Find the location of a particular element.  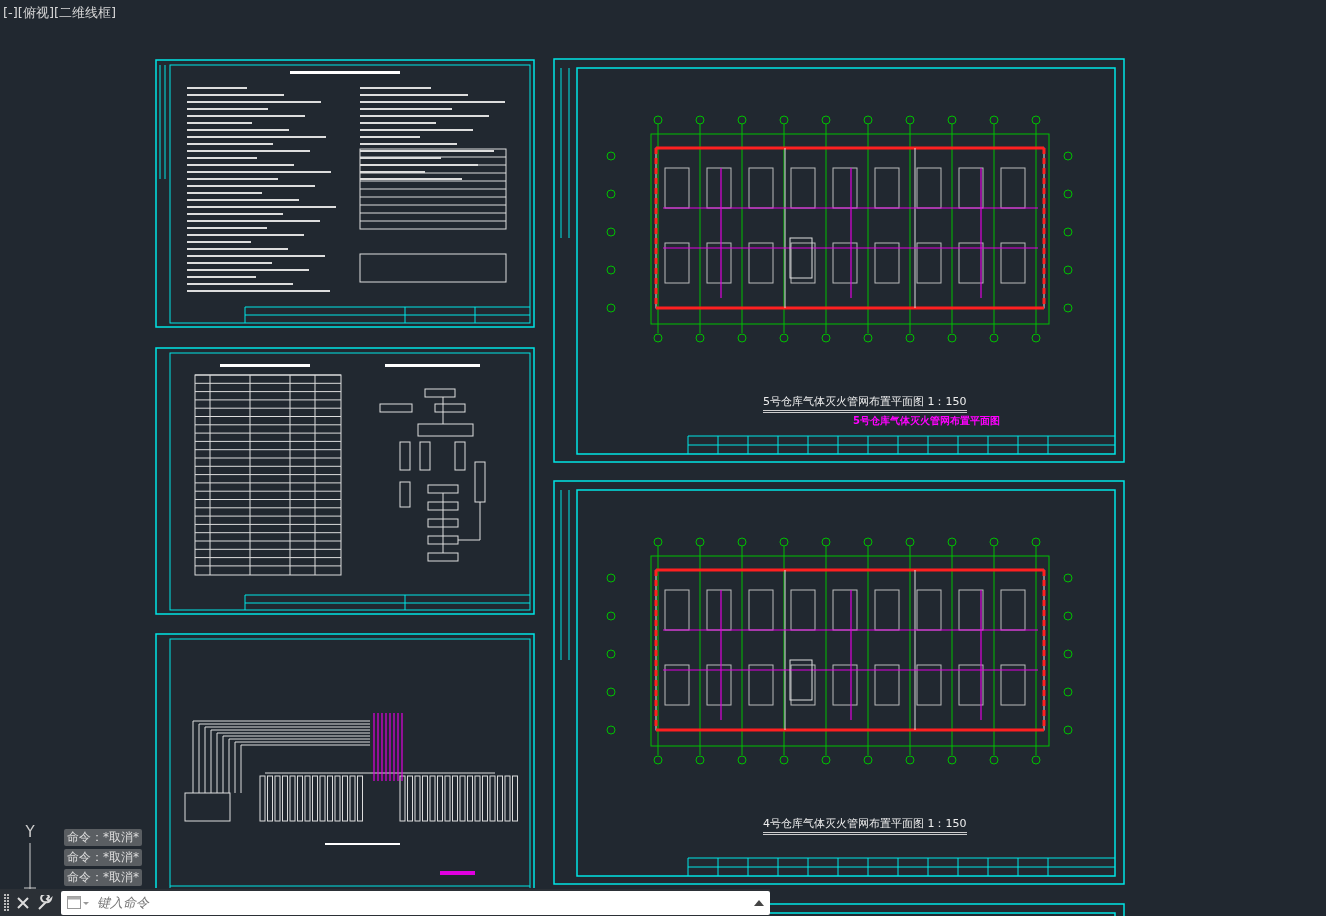

terminal-icon is located at coordinates (78, 902).